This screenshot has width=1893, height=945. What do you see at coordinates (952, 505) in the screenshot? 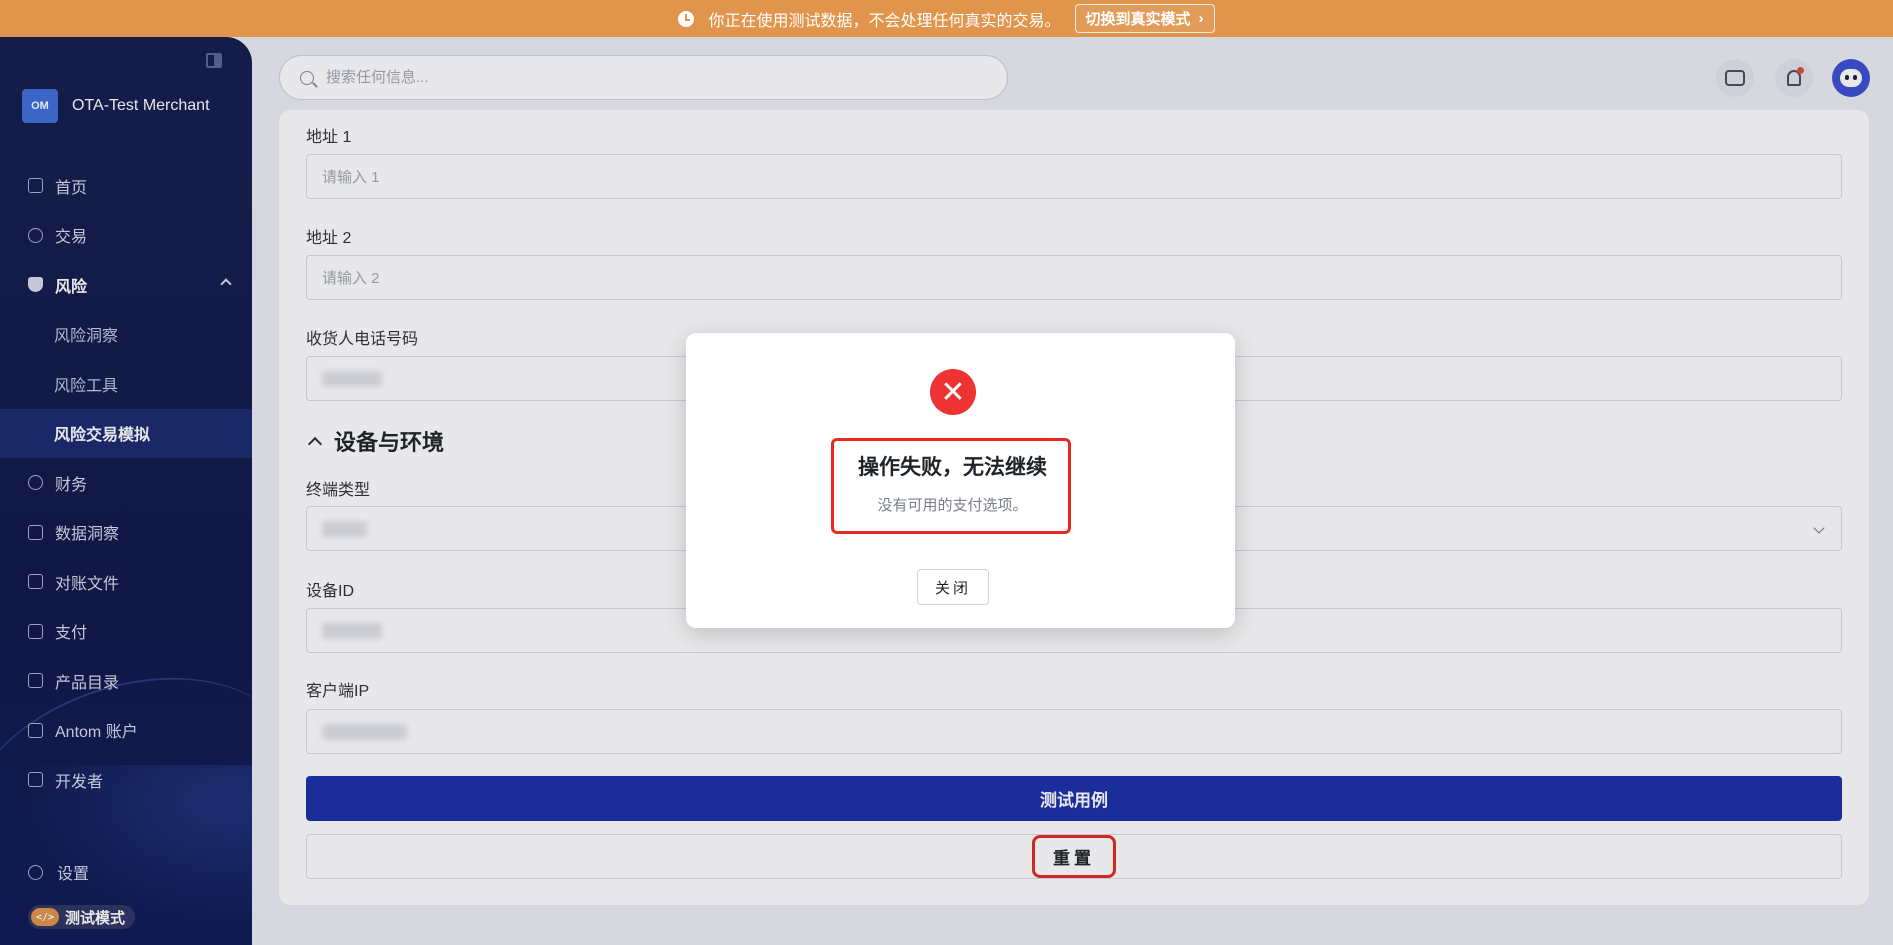
I see `dialog-description: 没有可用的支付选项。` at bounding box center [952, 505].